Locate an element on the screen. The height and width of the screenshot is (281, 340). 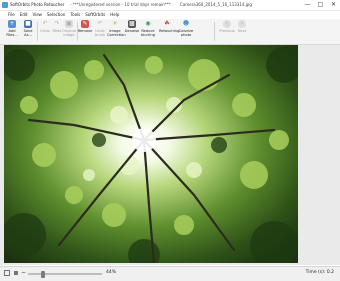
original-image-label: Original image is located at coordinates (69, 33).